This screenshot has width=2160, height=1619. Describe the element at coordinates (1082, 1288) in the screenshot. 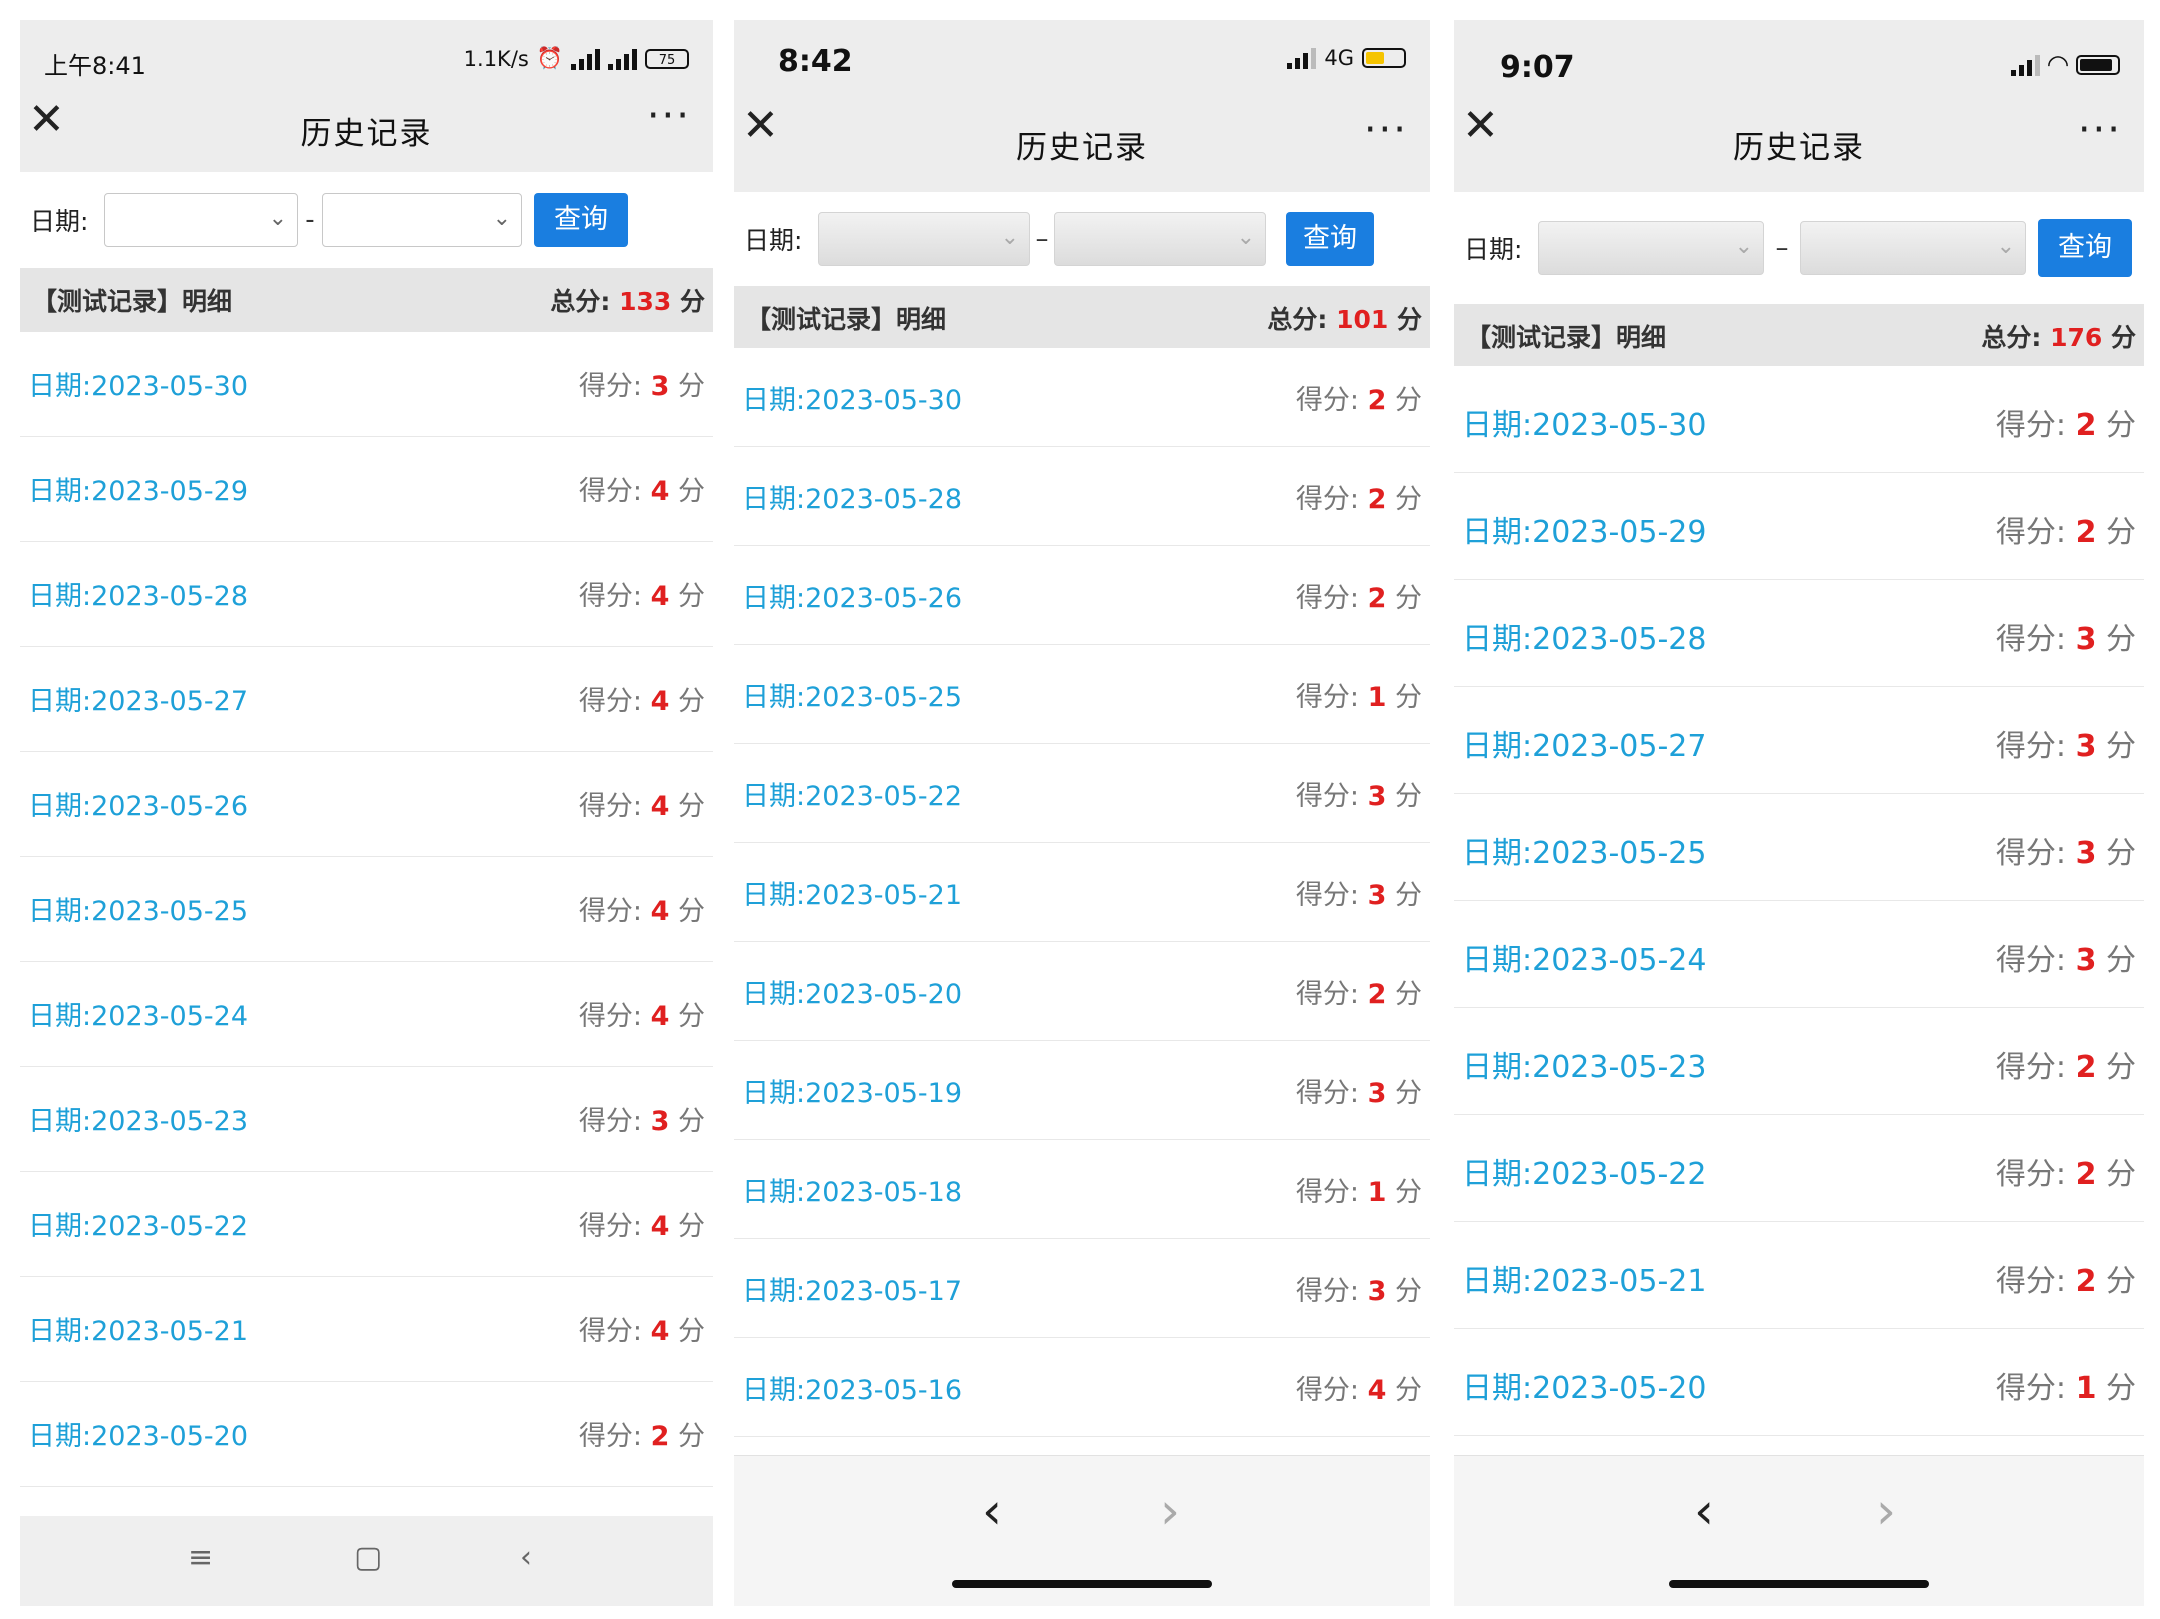

I see `record-row: 日期:2023-05-17 得分: 3 分` at that location.